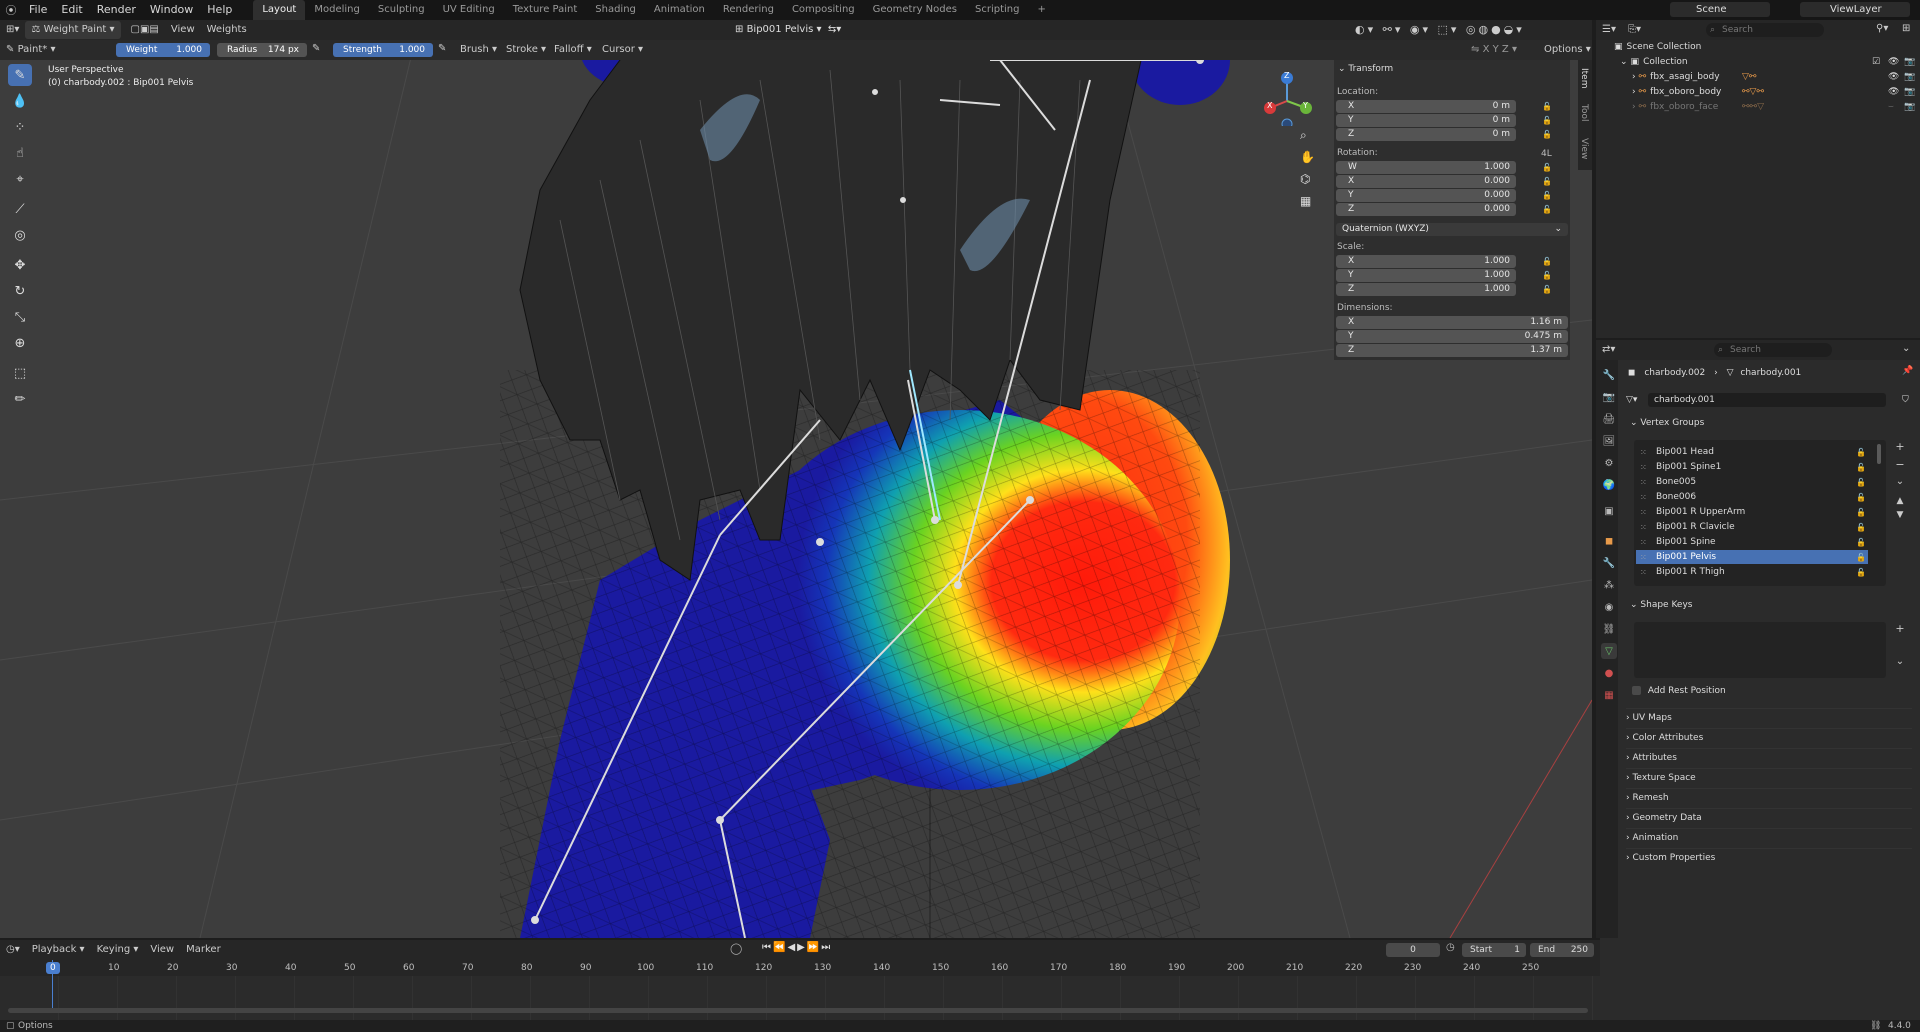  Describe the element at coordinates (1609, 585) in the screenshot. I see `particles-tab-icon: ⁂` at that location.